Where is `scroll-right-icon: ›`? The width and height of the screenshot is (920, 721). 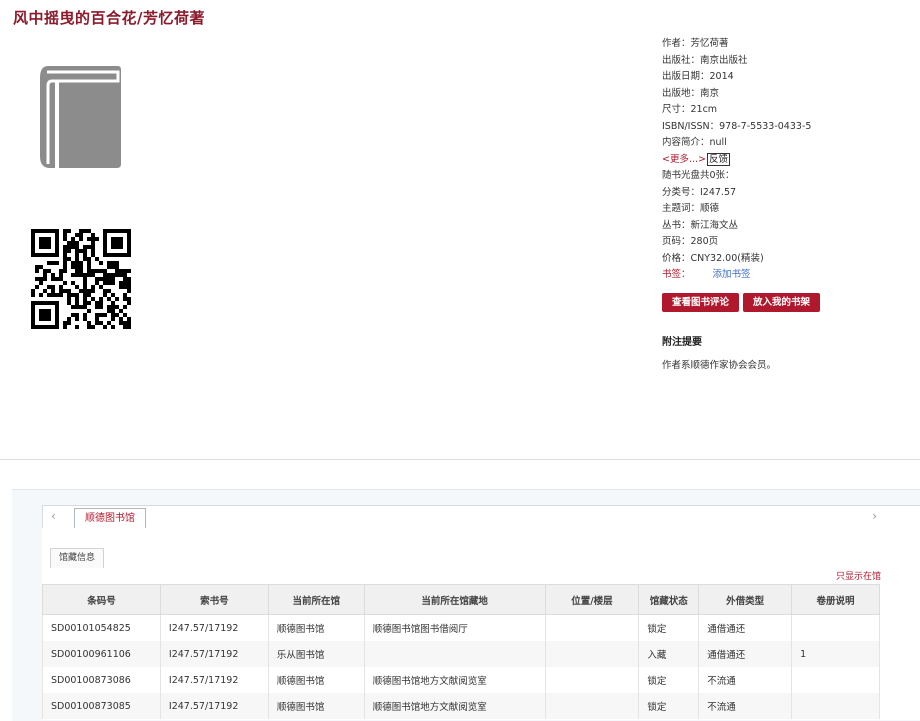 scroll-right-icon: › is located at coordinates (874, 516).